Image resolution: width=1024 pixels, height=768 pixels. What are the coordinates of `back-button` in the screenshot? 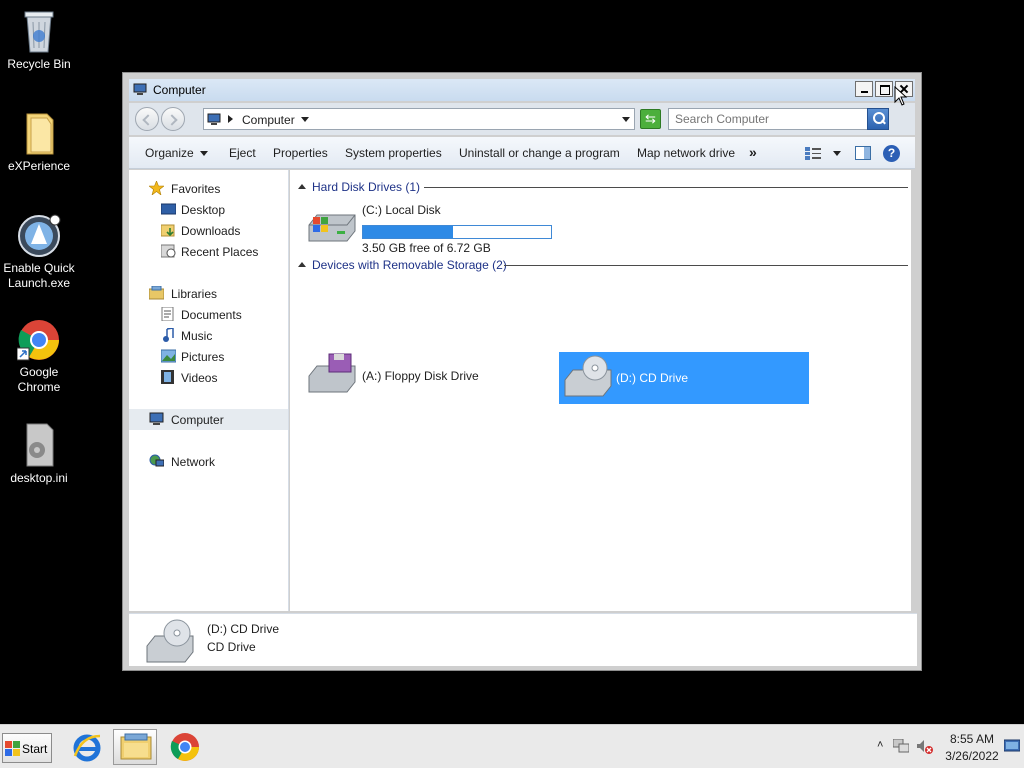 It's located at (147, 119).